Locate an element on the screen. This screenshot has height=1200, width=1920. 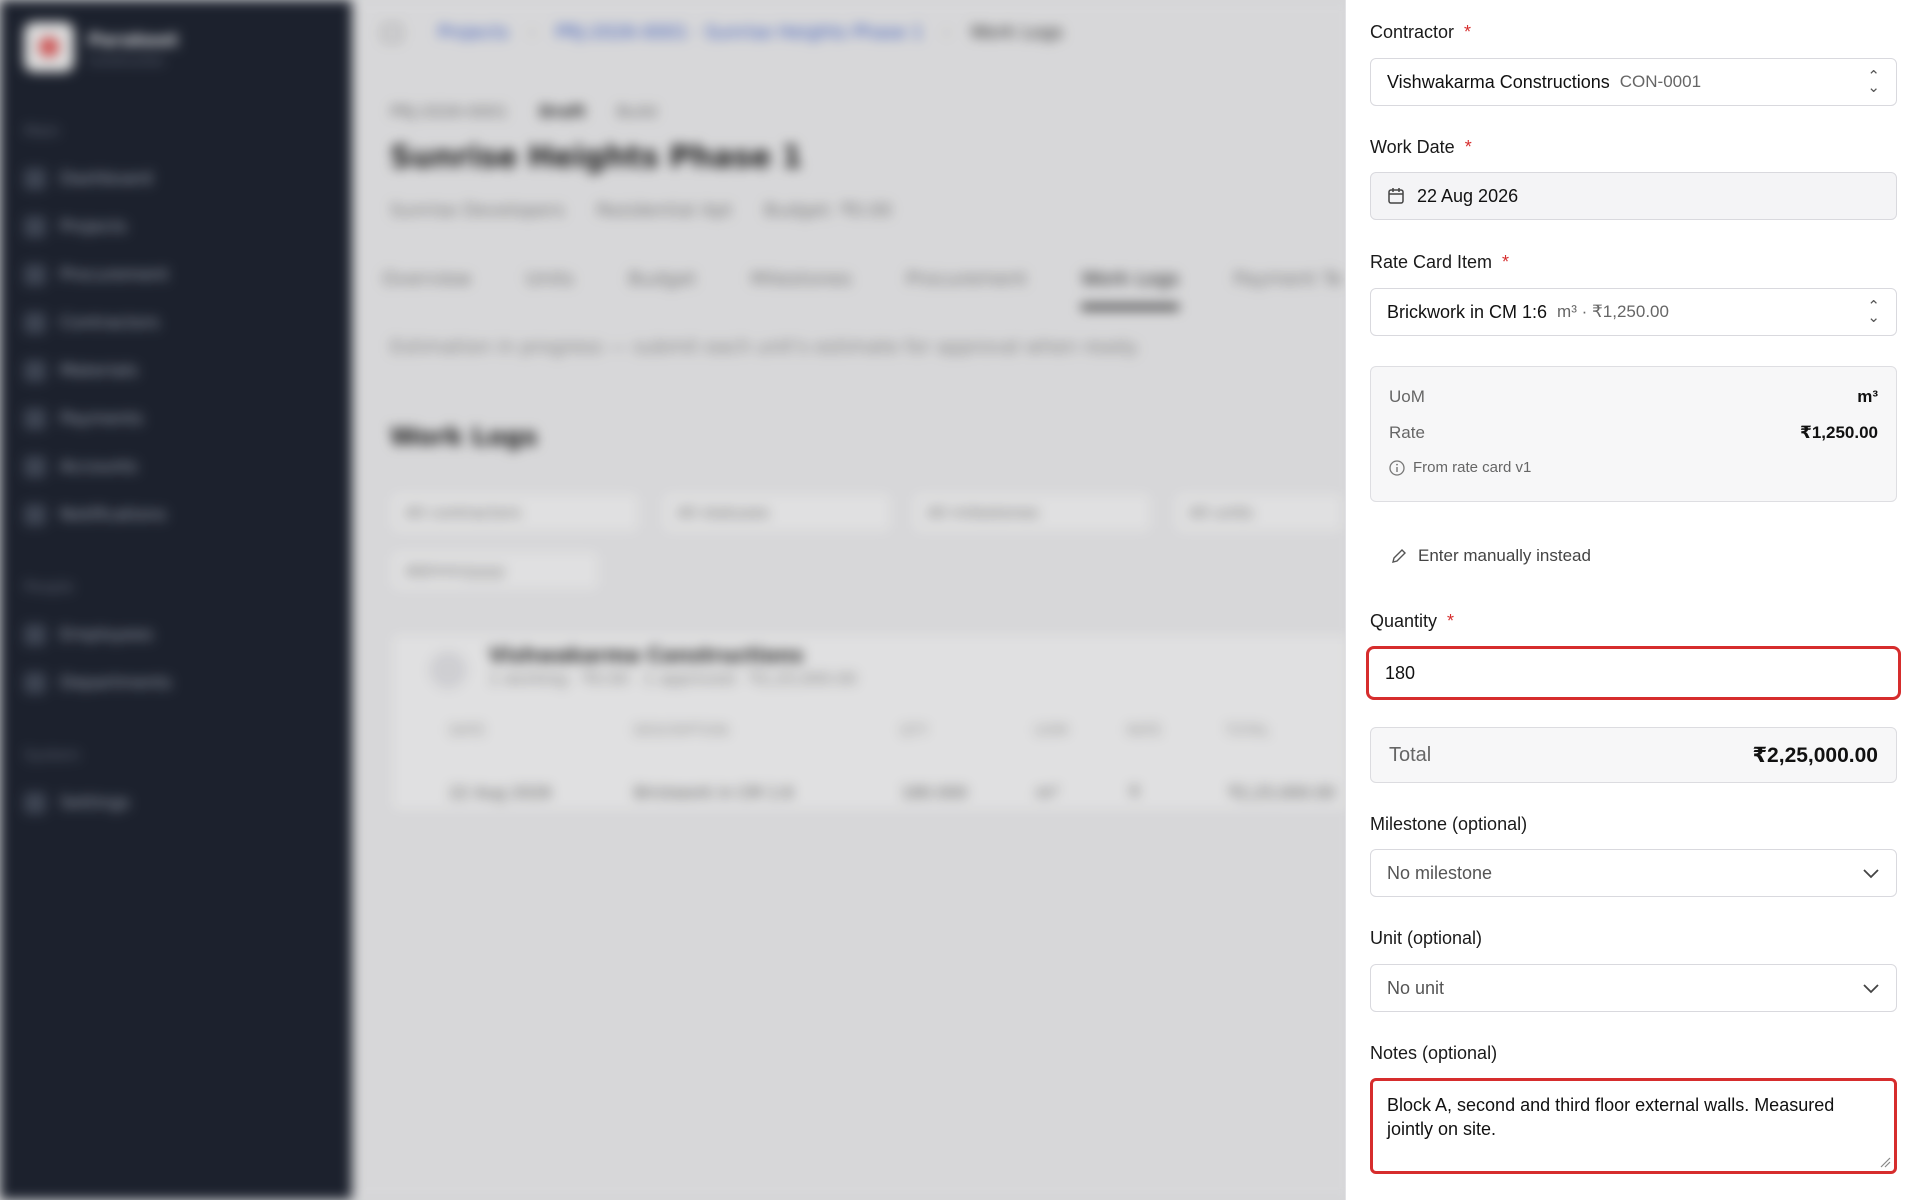
rate-row: Rate ₹1,250.00 is located at coordinates (1633, 432).